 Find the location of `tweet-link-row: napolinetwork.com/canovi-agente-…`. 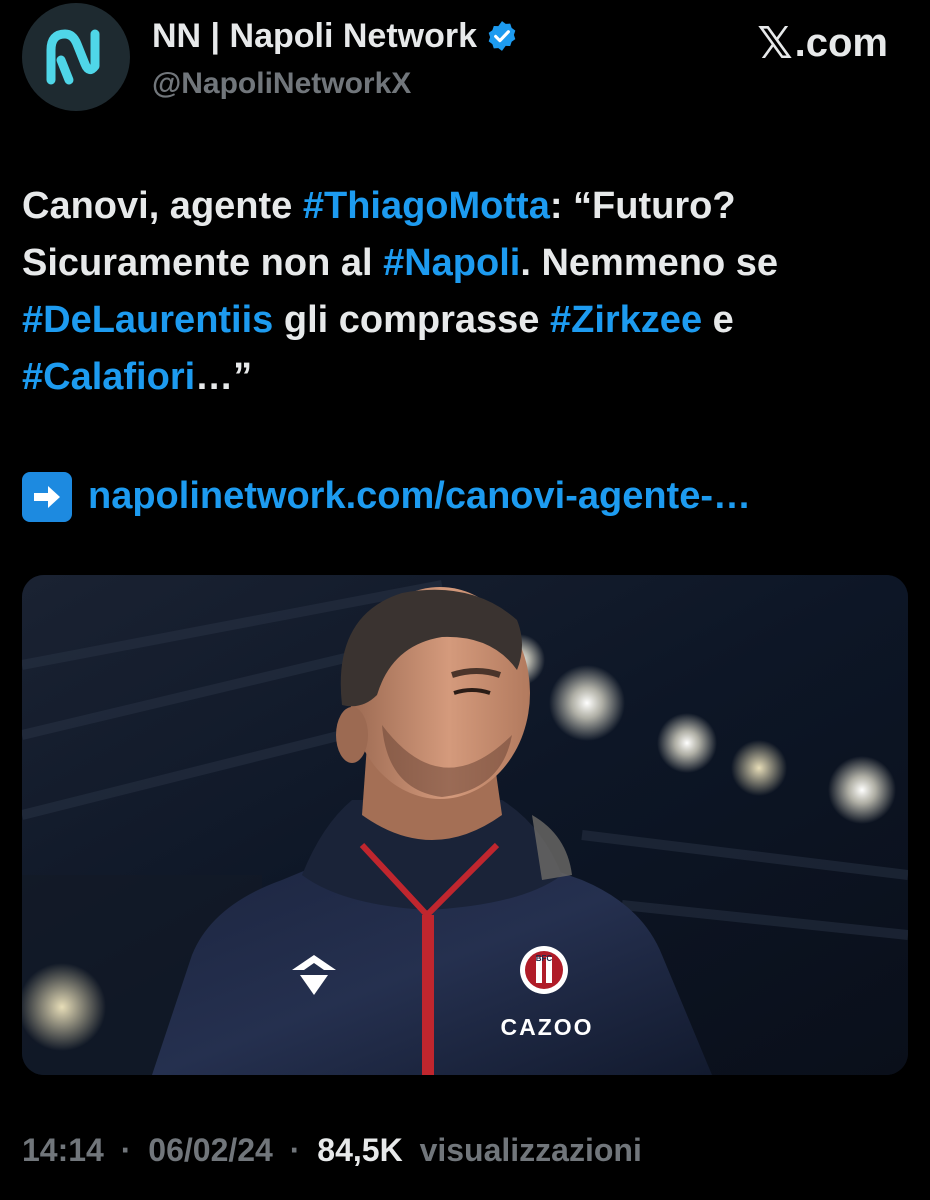

tweet-link-row: napolinetwork.com/canovi-agente-… is located at coordinates (386, 496).